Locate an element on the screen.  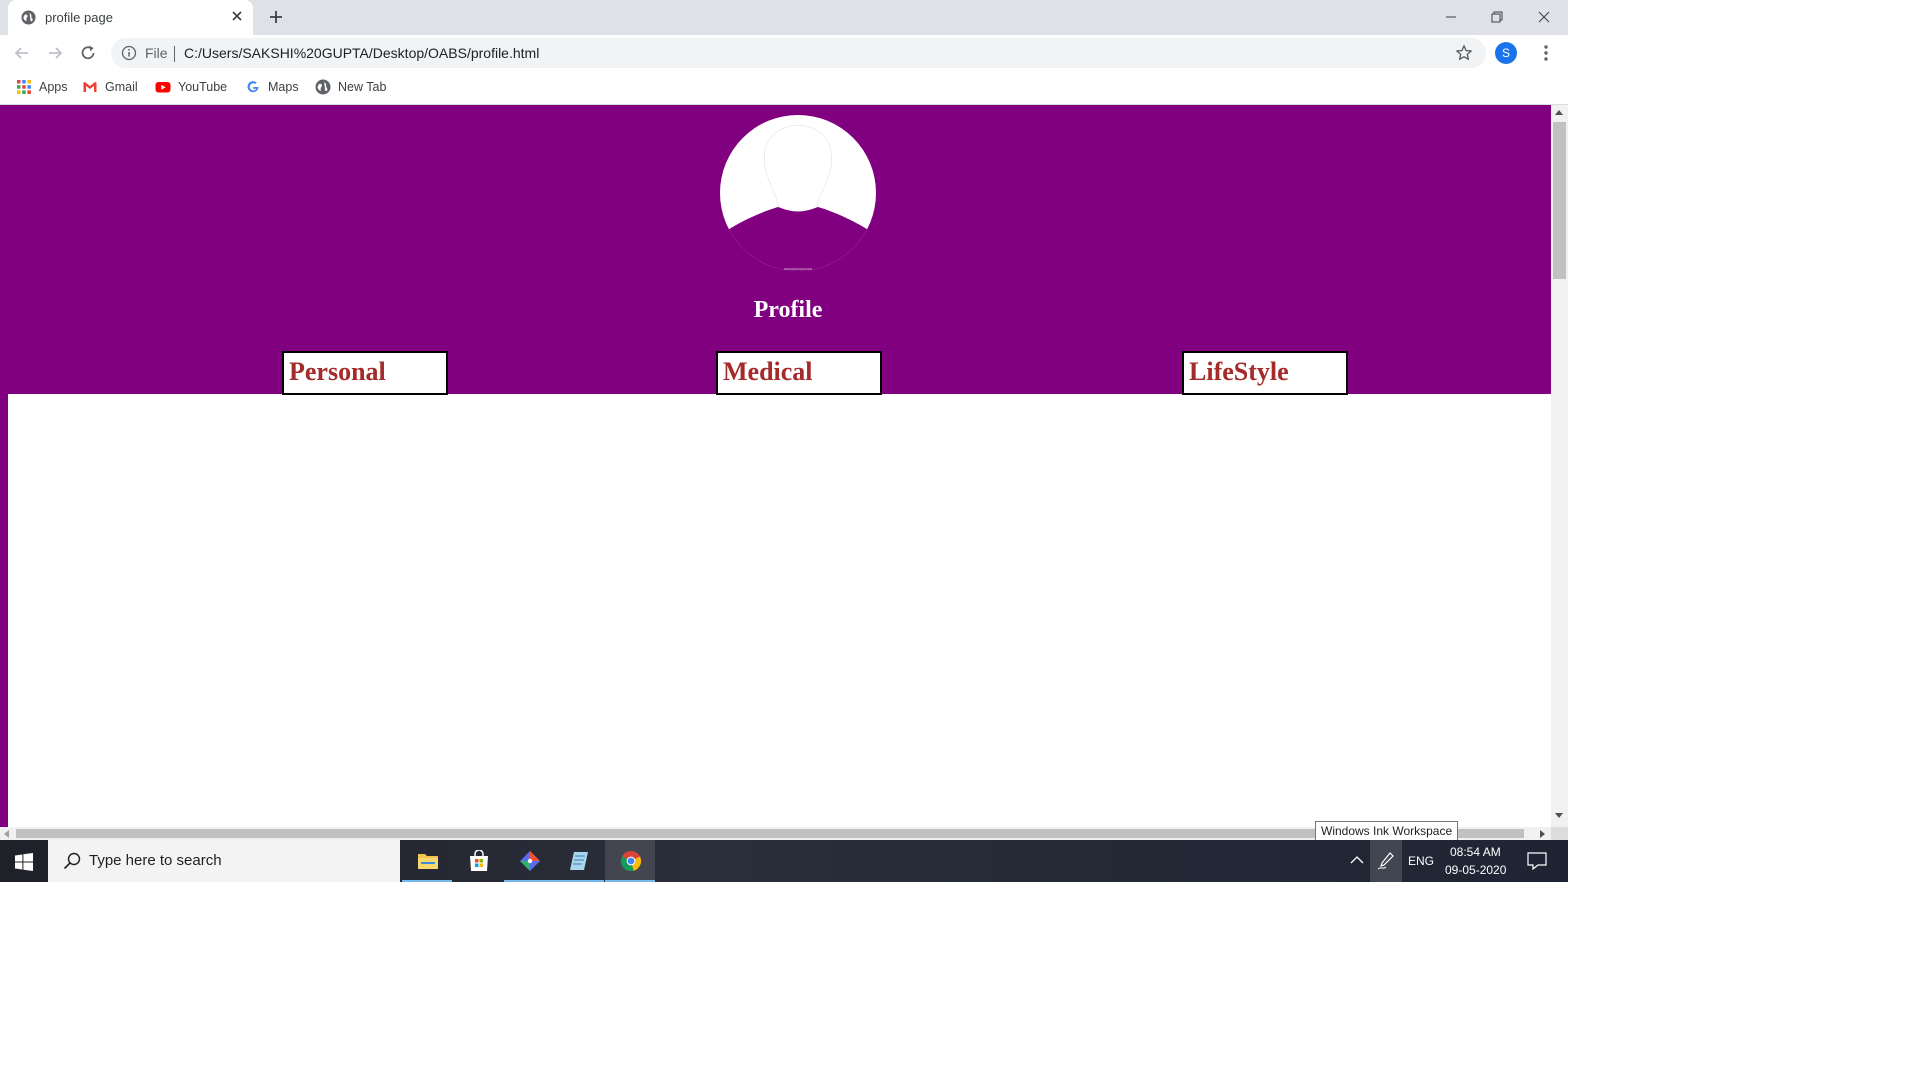
bookmark-label: Maps is located at coordinates (283, 87).